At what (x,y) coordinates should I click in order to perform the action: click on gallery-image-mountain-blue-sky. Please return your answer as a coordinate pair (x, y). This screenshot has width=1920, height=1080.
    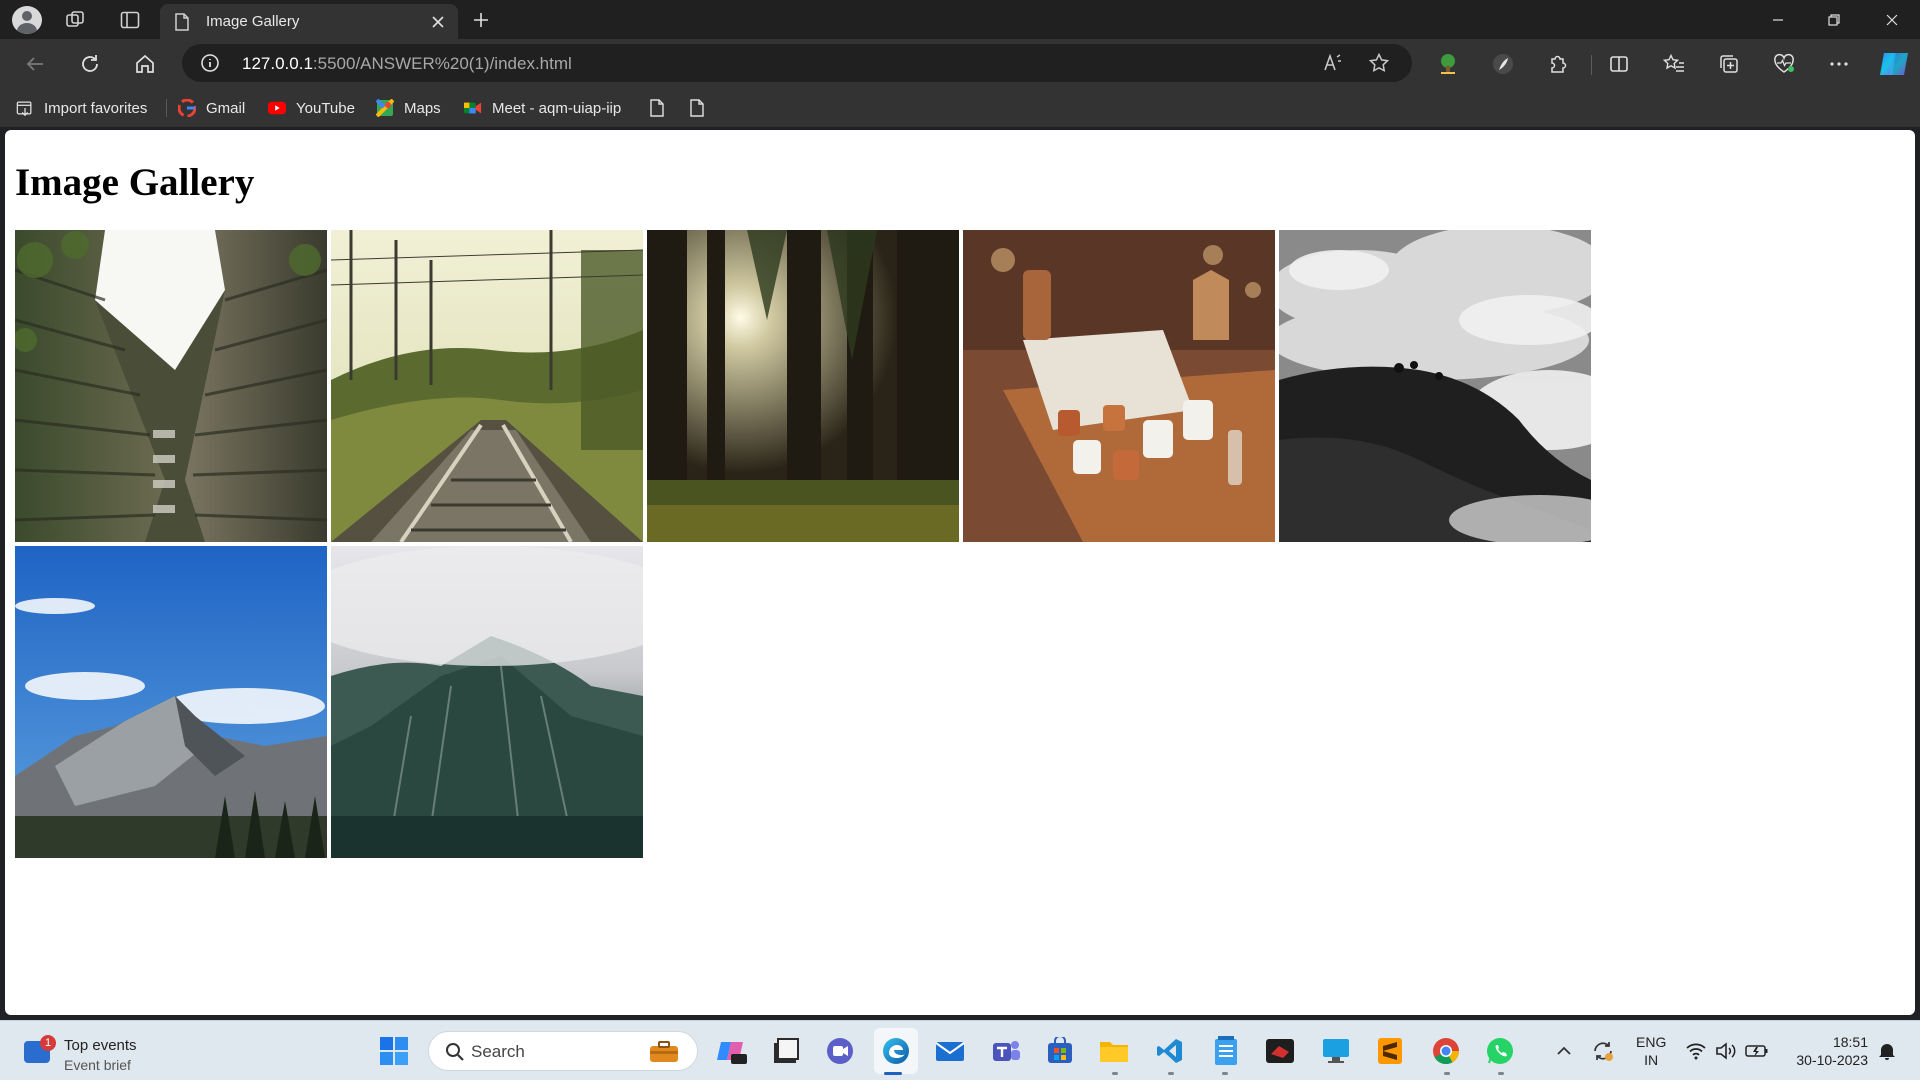
    Looking at the image, I should click on (171, 702).